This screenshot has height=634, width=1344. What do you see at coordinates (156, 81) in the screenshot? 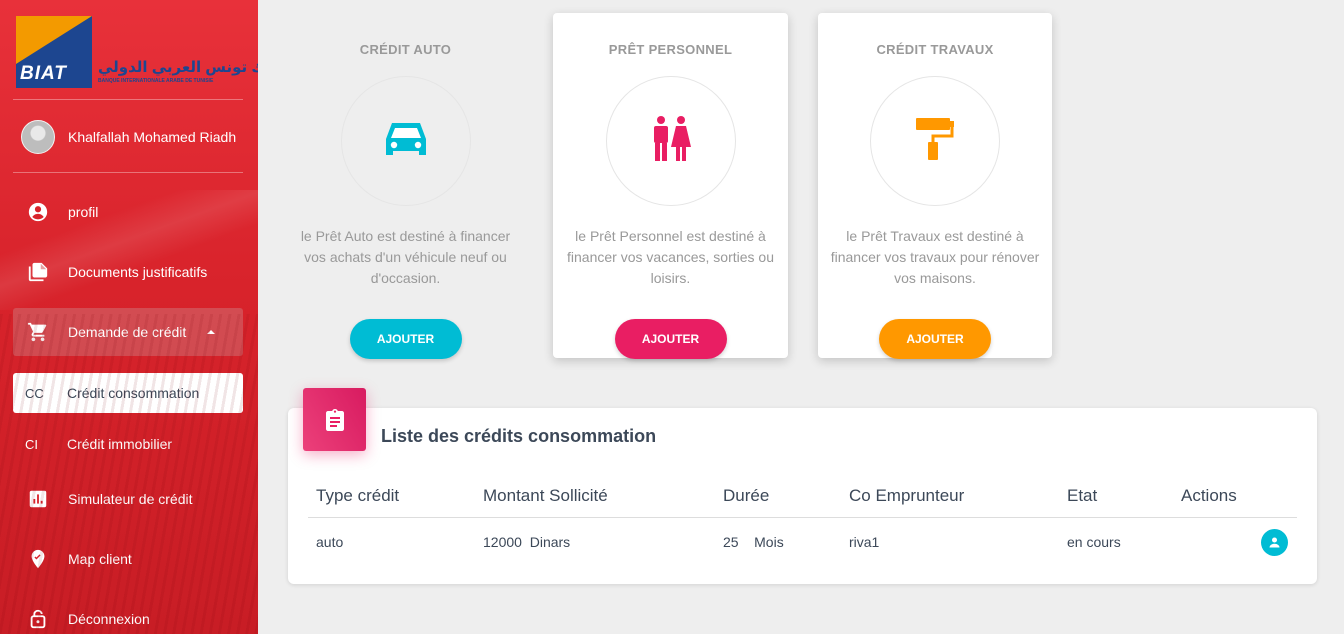
I see `logo-full-name: BANQUE INTERNATIONALE ARABE DE TUNISIE` at bounding box center [156, 81].